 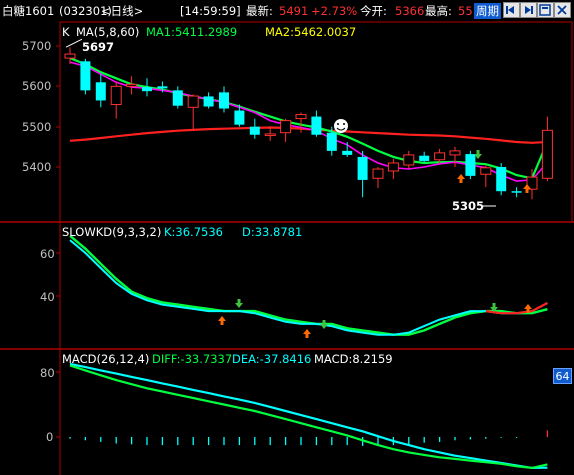 I want to click on y-tick: 0, so click(x=50, y=437).